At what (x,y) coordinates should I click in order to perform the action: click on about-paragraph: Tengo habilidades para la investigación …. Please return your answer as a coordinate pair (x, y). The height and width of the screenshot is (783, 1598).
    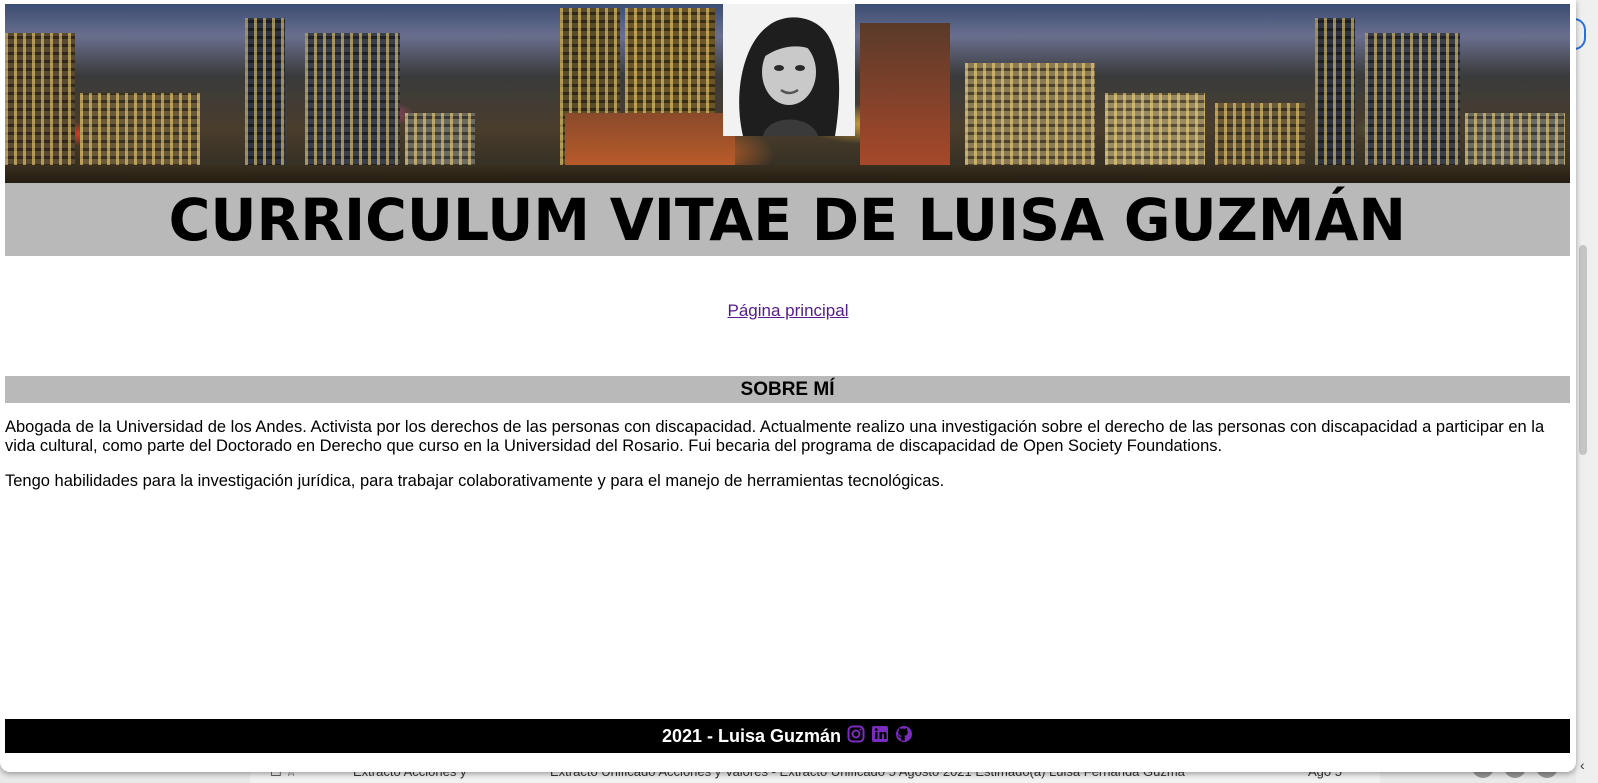
    Looking at the image, I should click on (475, 481).